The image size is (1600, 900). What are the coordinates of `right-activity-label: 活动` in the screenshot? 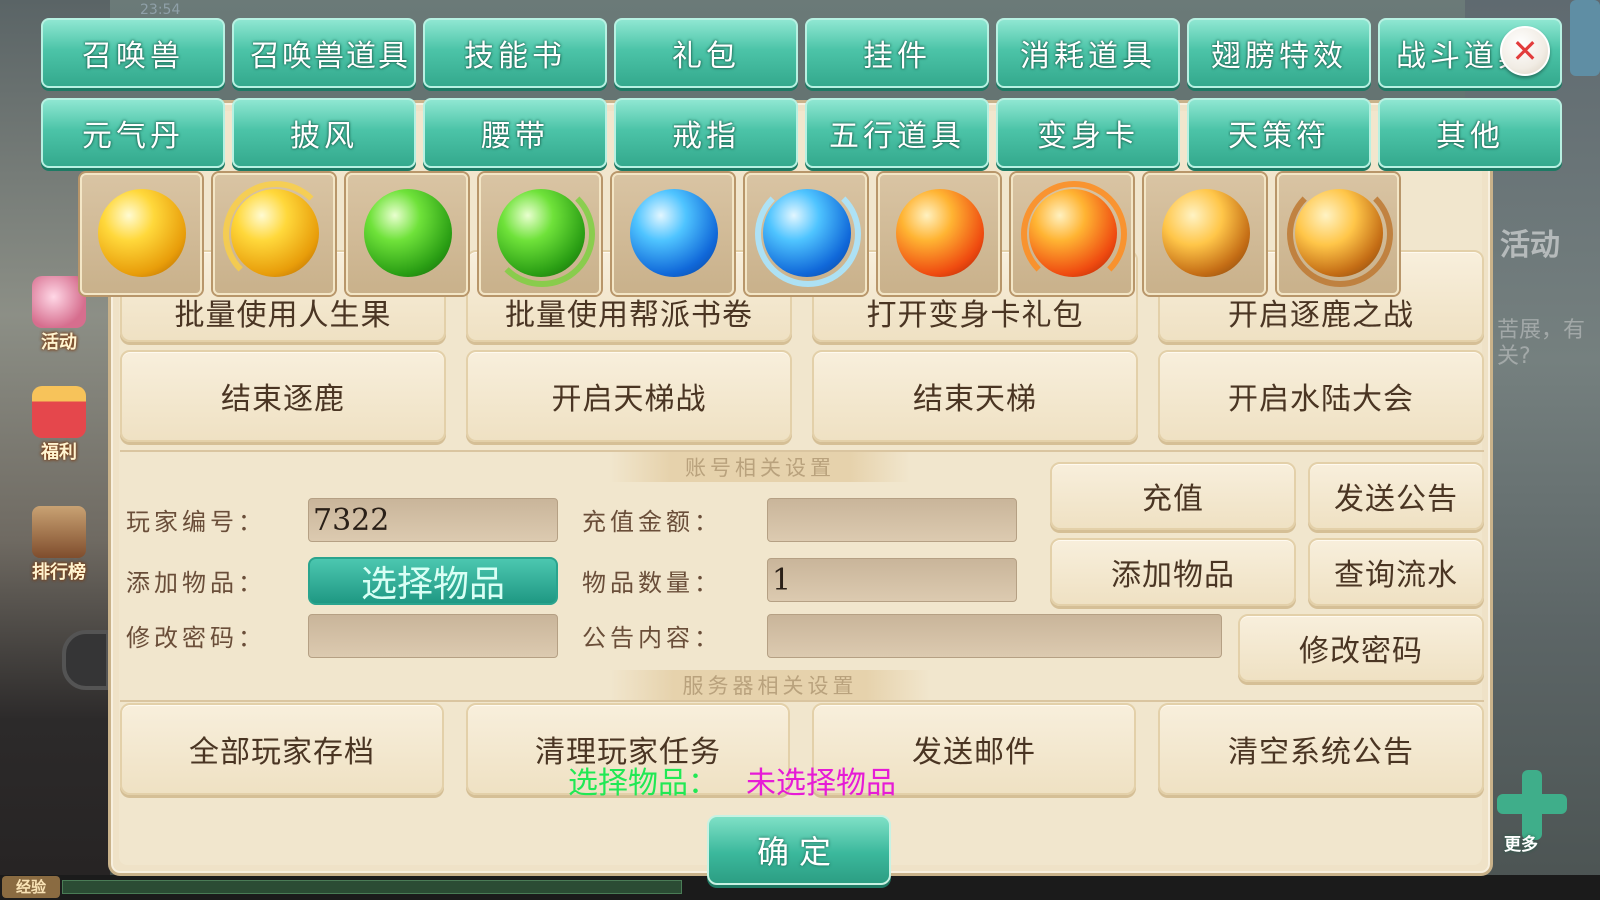 It's located at (1530, 245).